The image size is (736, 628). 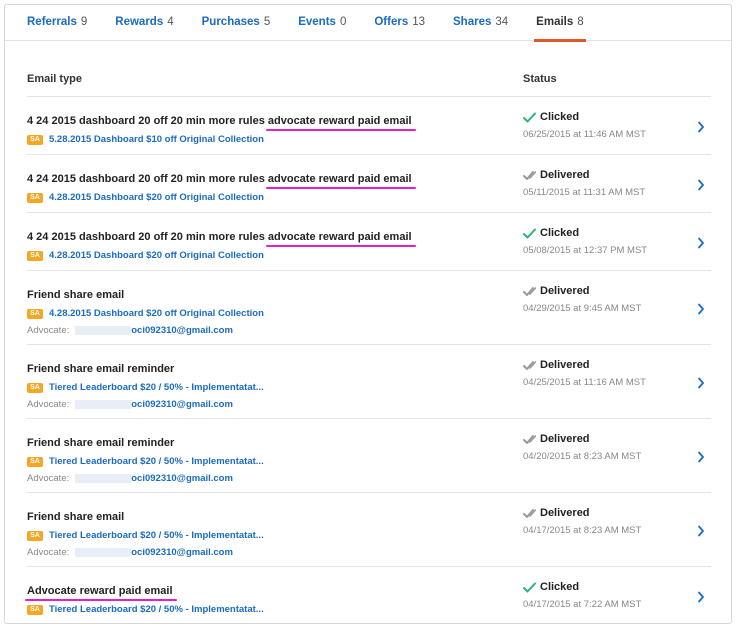 What do you see at coordinates (76, 517) in the screenshot?
I see `email-title-text: Friend share email` at bounding box center [76, 517].